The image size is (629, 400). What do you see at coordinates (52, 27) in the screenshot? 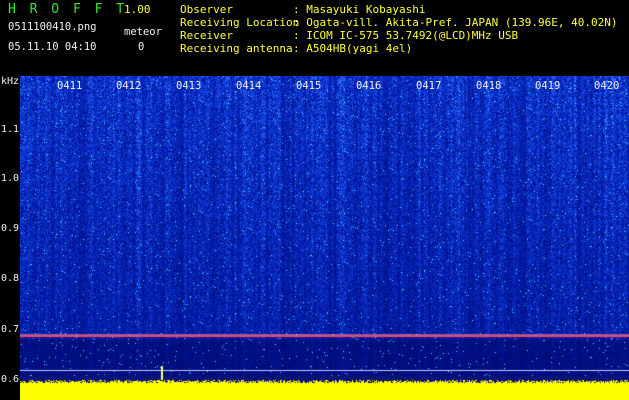
I see `file-name: 0511100410.png` at bounding box center [52, 27].